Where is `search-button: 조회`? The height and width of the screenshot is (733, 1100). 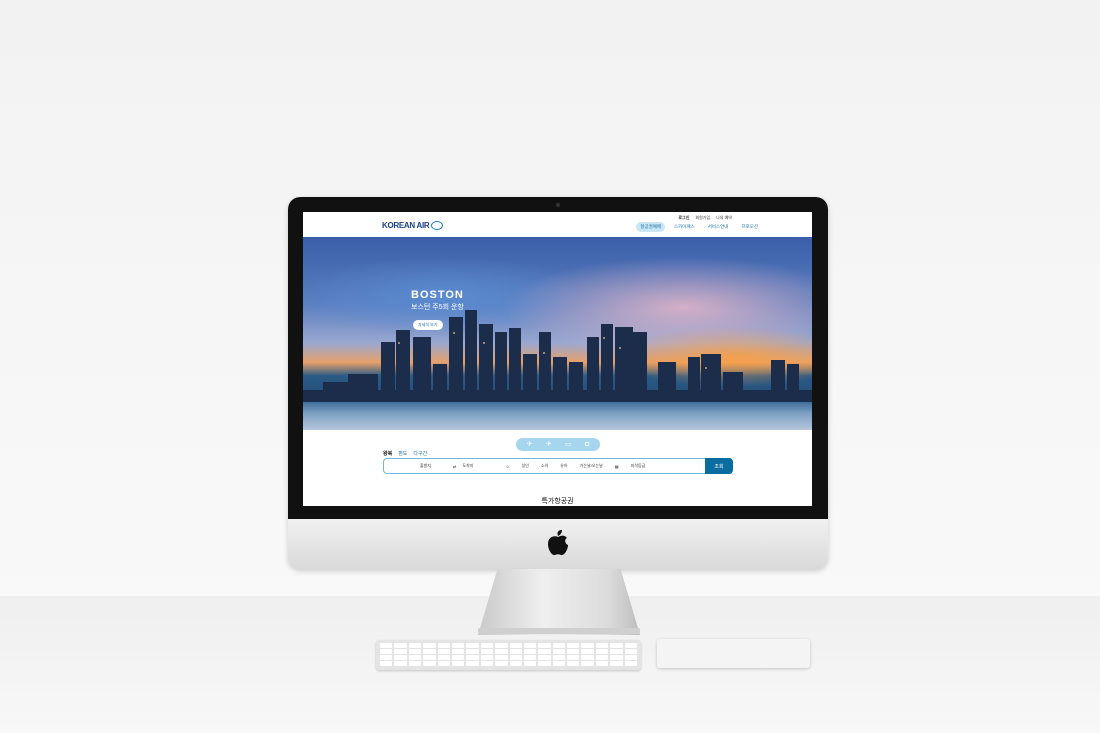
search-button: 조회 is located at coordinates (719, 466).